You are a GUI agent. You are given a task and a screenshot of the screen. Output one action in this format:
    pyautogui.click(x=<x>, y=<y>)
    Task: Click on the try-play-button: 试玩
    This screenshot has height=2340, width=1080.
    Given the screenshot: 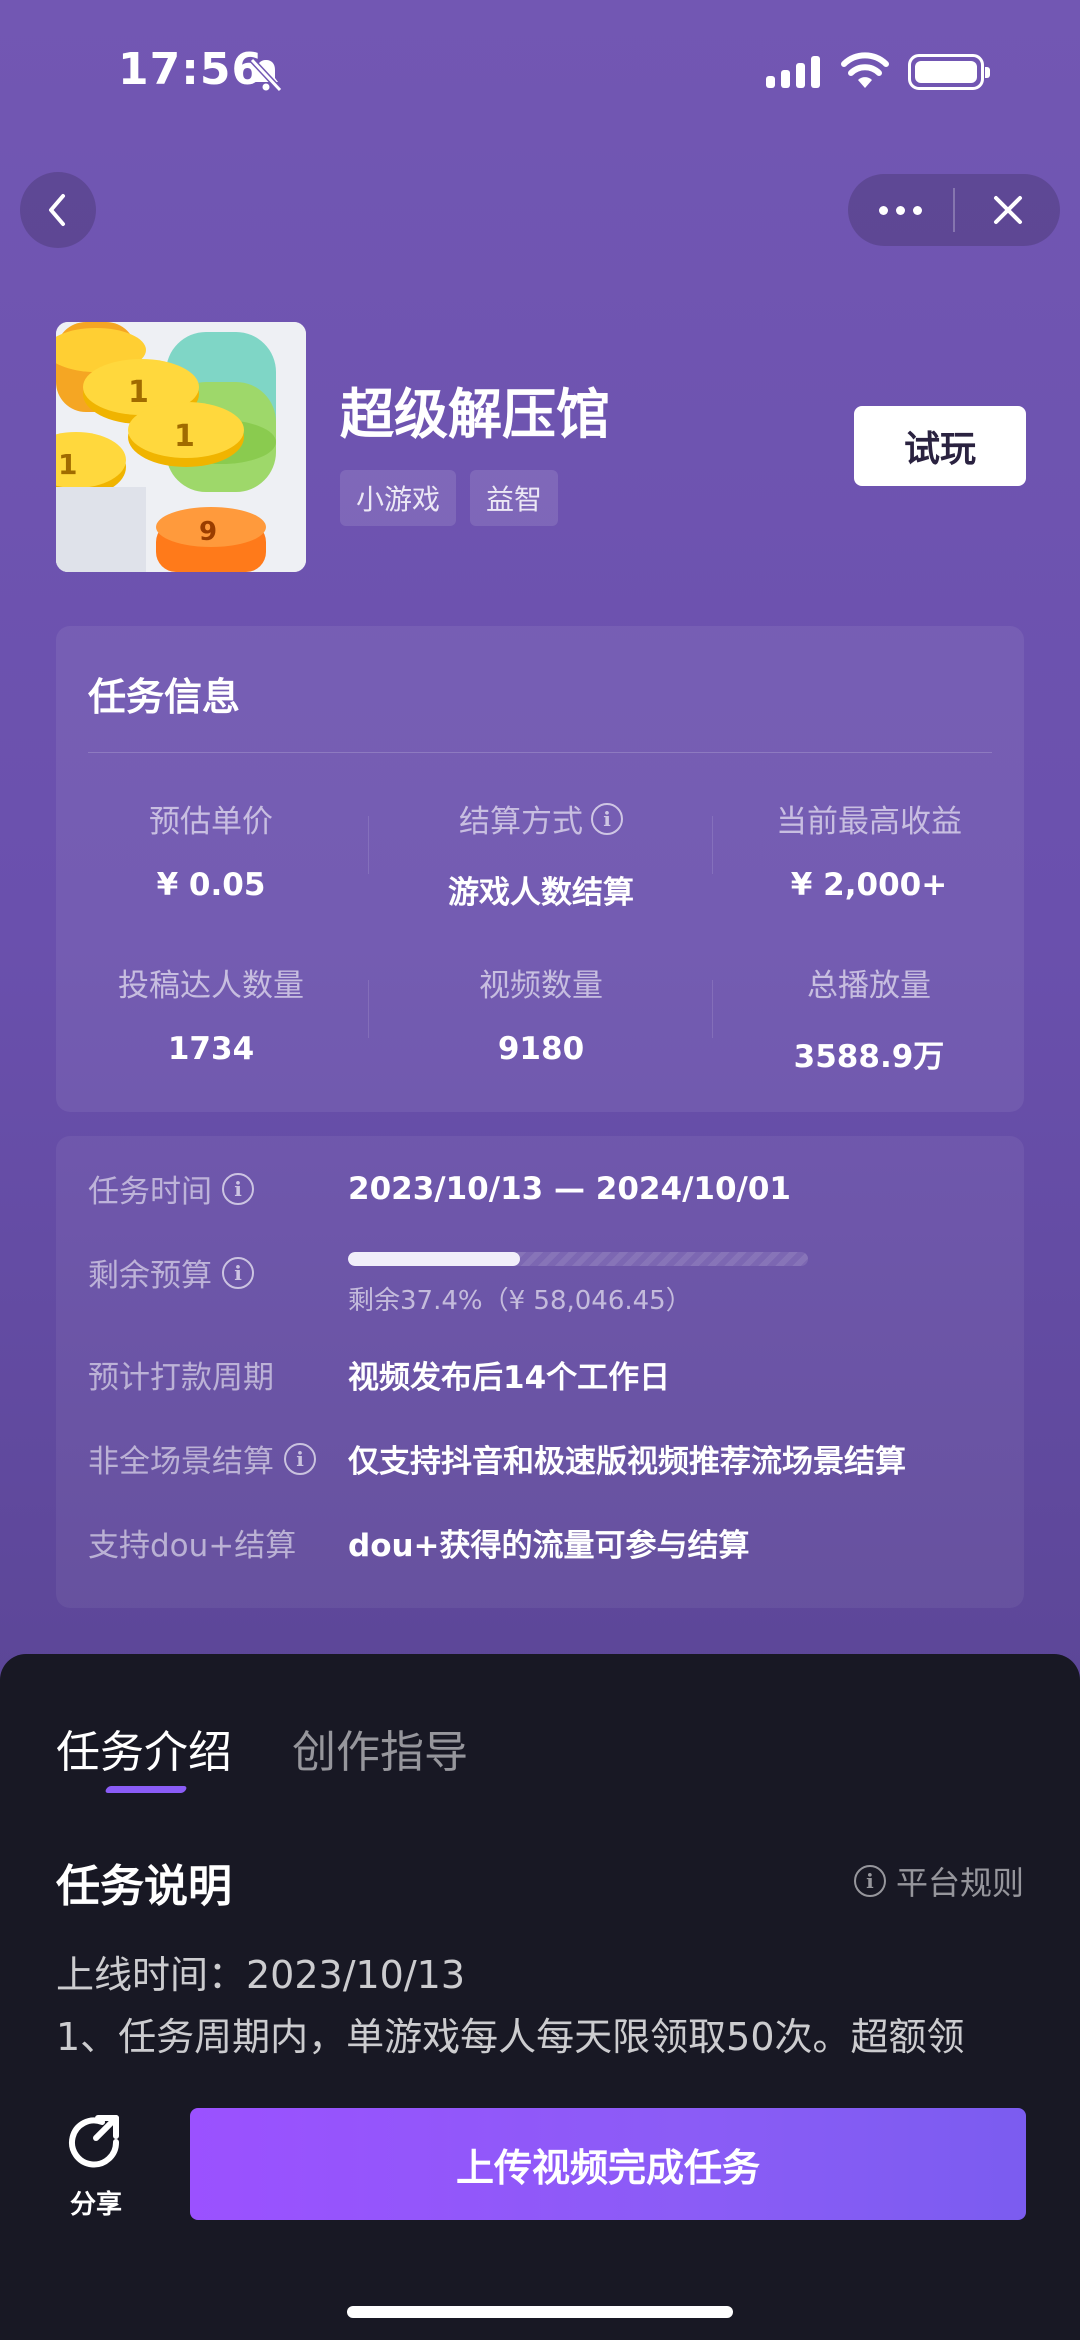 What is the action you would take?
    pyautogui.click(x=940, y=446)
    